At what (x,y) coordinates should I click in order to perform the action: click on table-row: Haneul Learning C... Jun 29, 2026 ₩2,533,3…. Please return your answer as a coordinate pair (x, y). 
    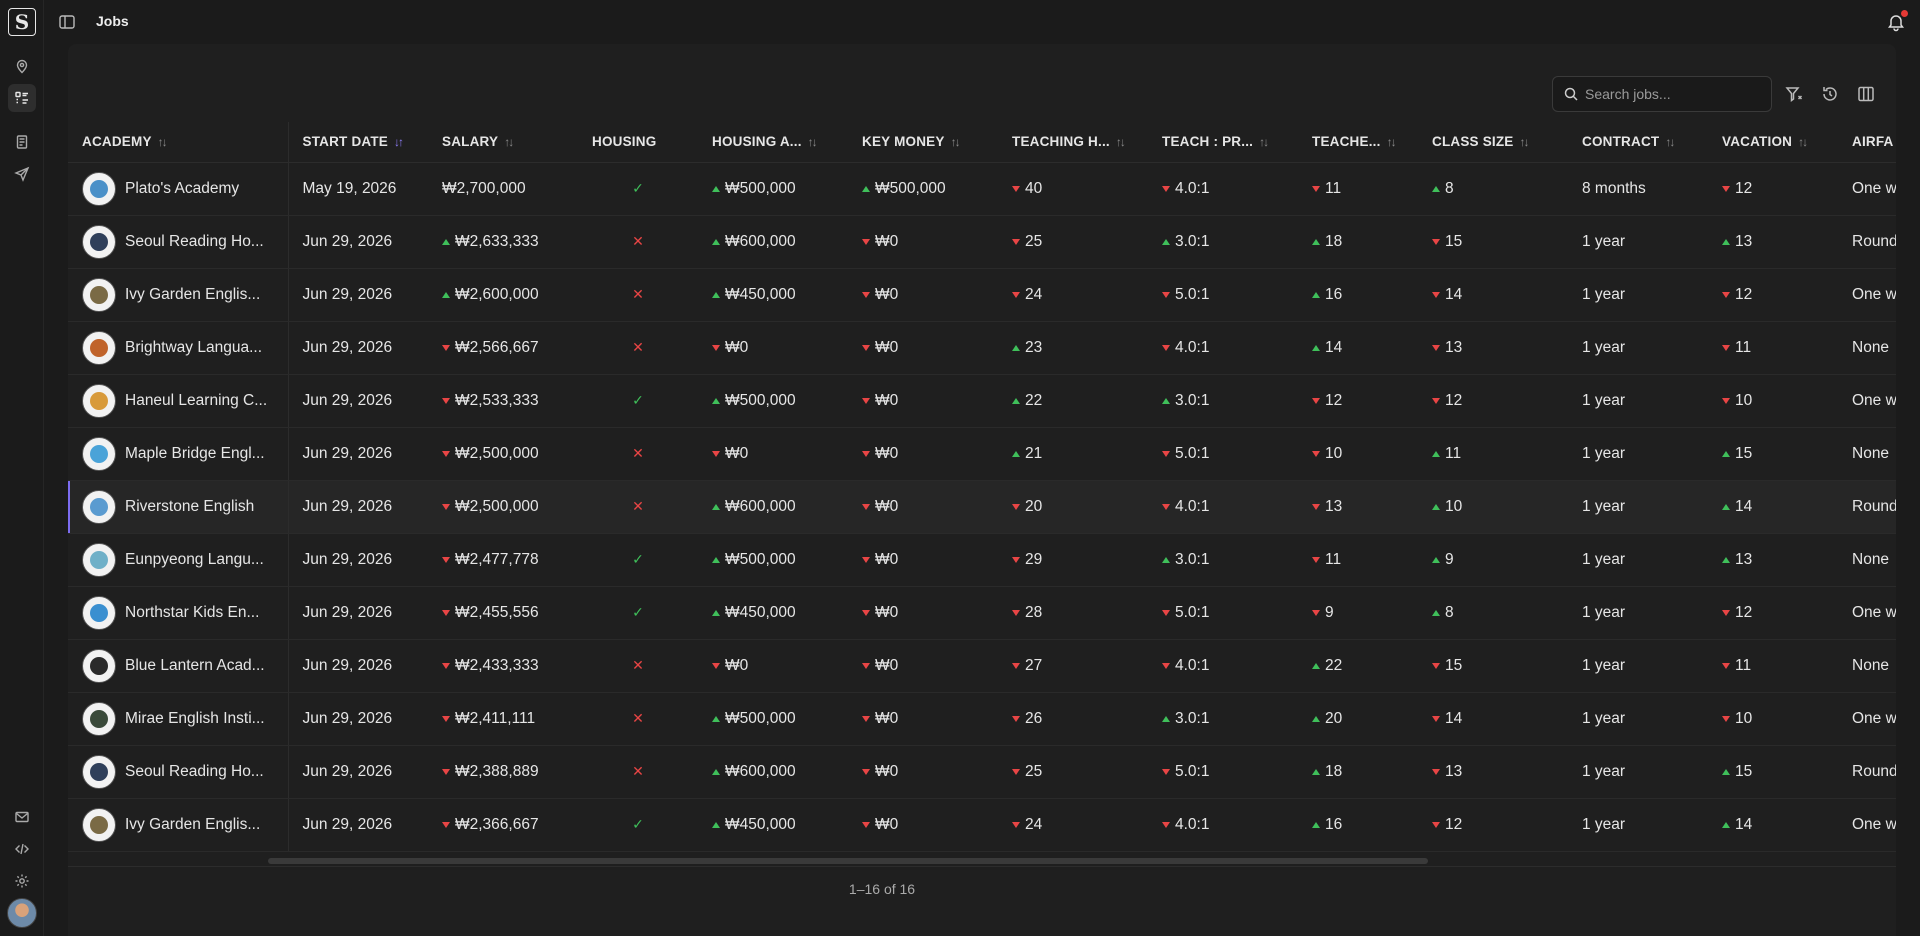
    Looking at the image, I should click on (982, 401).